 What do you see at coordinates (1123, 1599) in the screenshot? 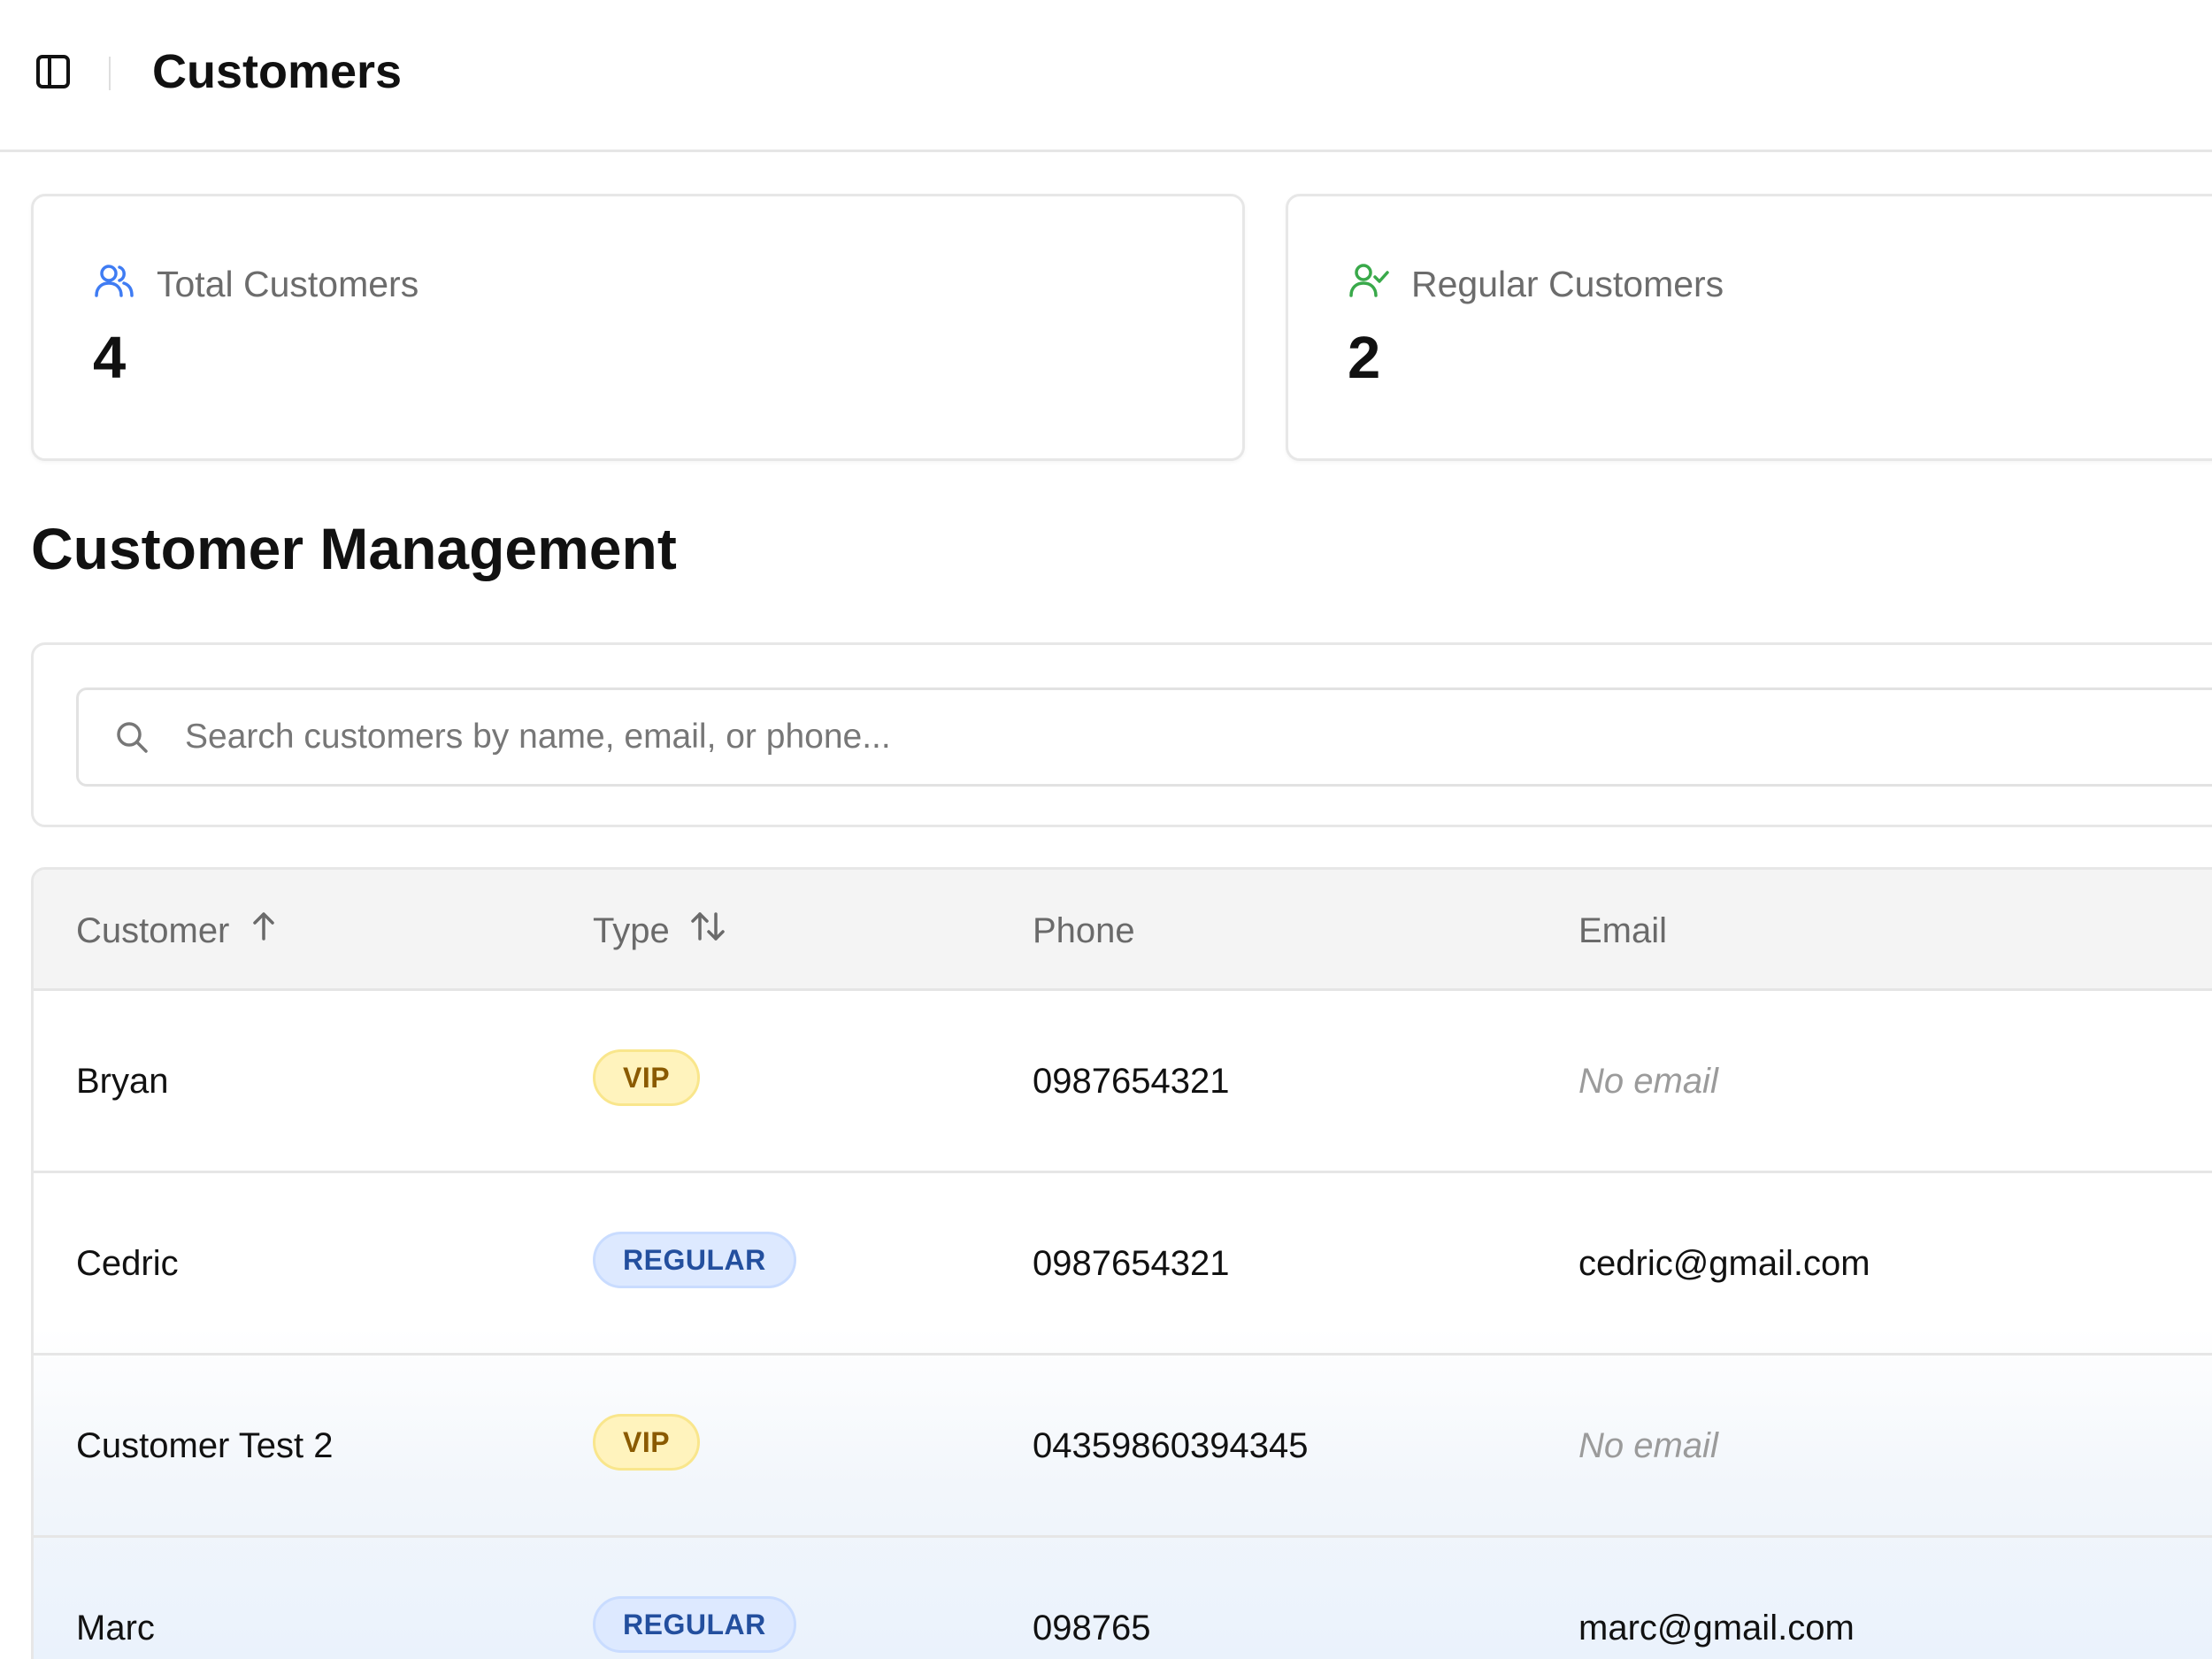
I see `table-row: Marc REGULAR 098765 marc@gmail.com` at bounding box center [1123, 1599].